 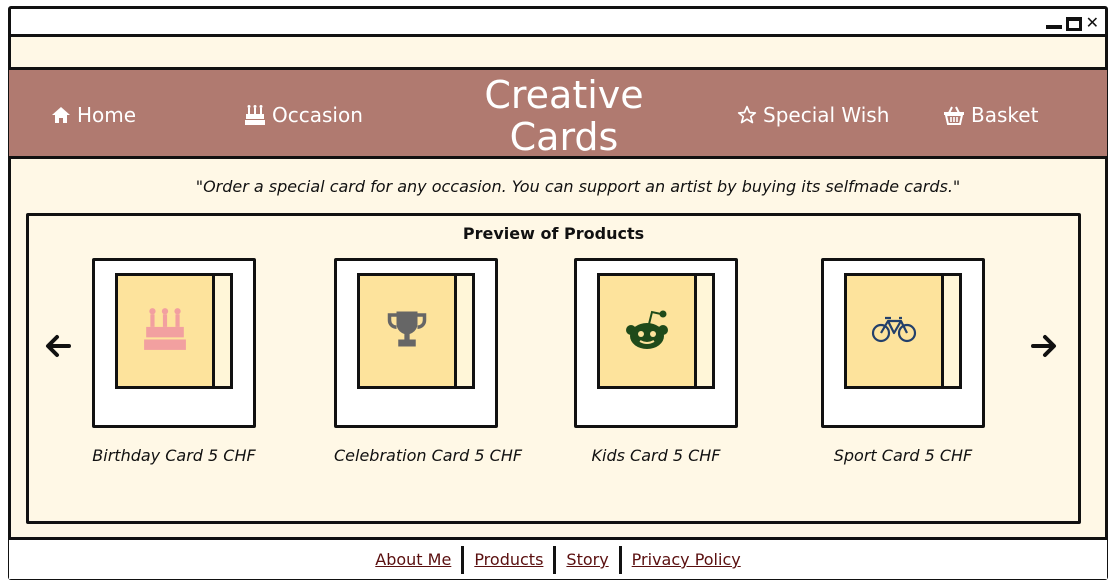 I want to click on product-card-sport: Sport Card 5 CHF, so click(x=906, y=361).